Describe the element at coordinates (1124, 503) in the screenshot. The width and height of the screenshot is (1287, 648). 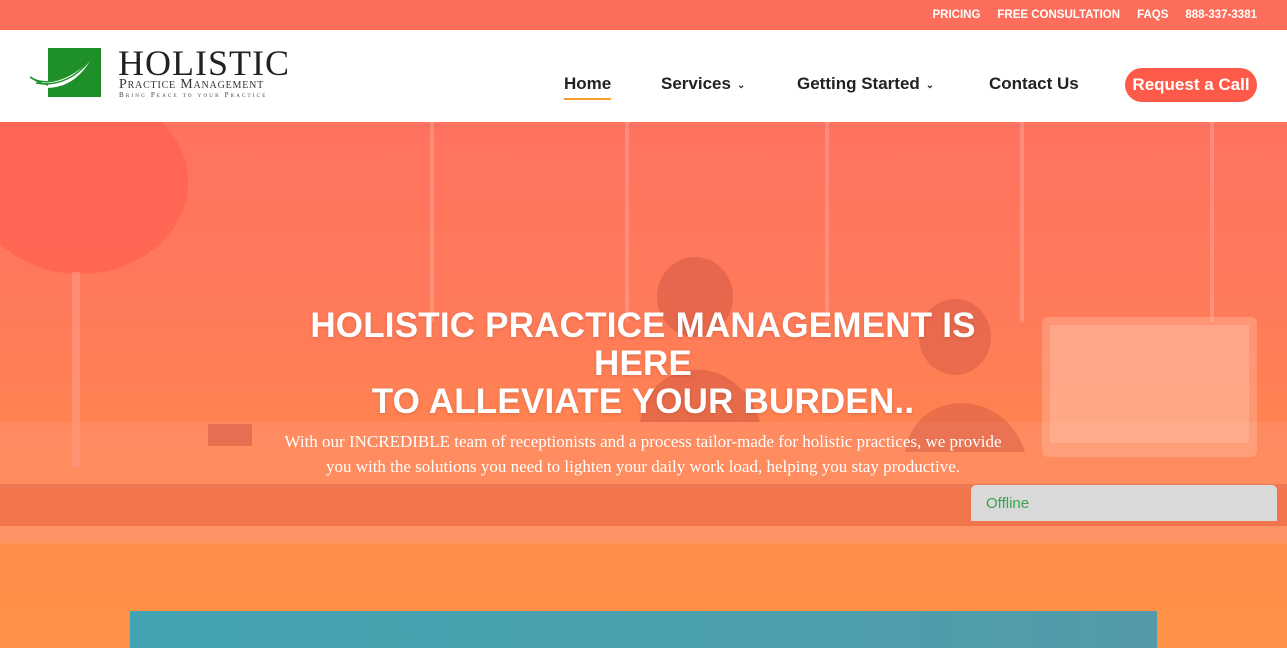
I see `live-chat-widget: Offline` at that location.